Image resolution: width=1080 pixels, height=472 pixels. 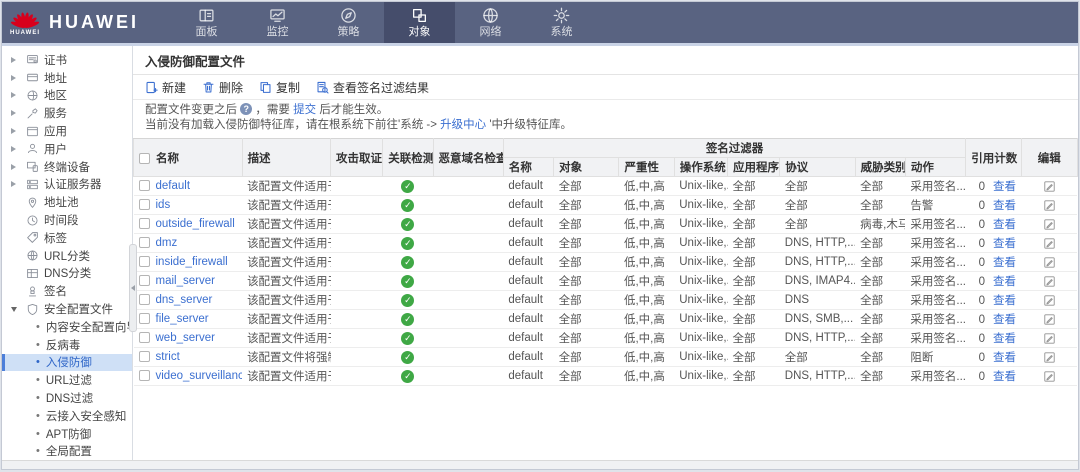 What do you see at coordinates (182, 319) in the screenshot?
I see `profile-name-link: file_server` at bounding box center [182, 319].